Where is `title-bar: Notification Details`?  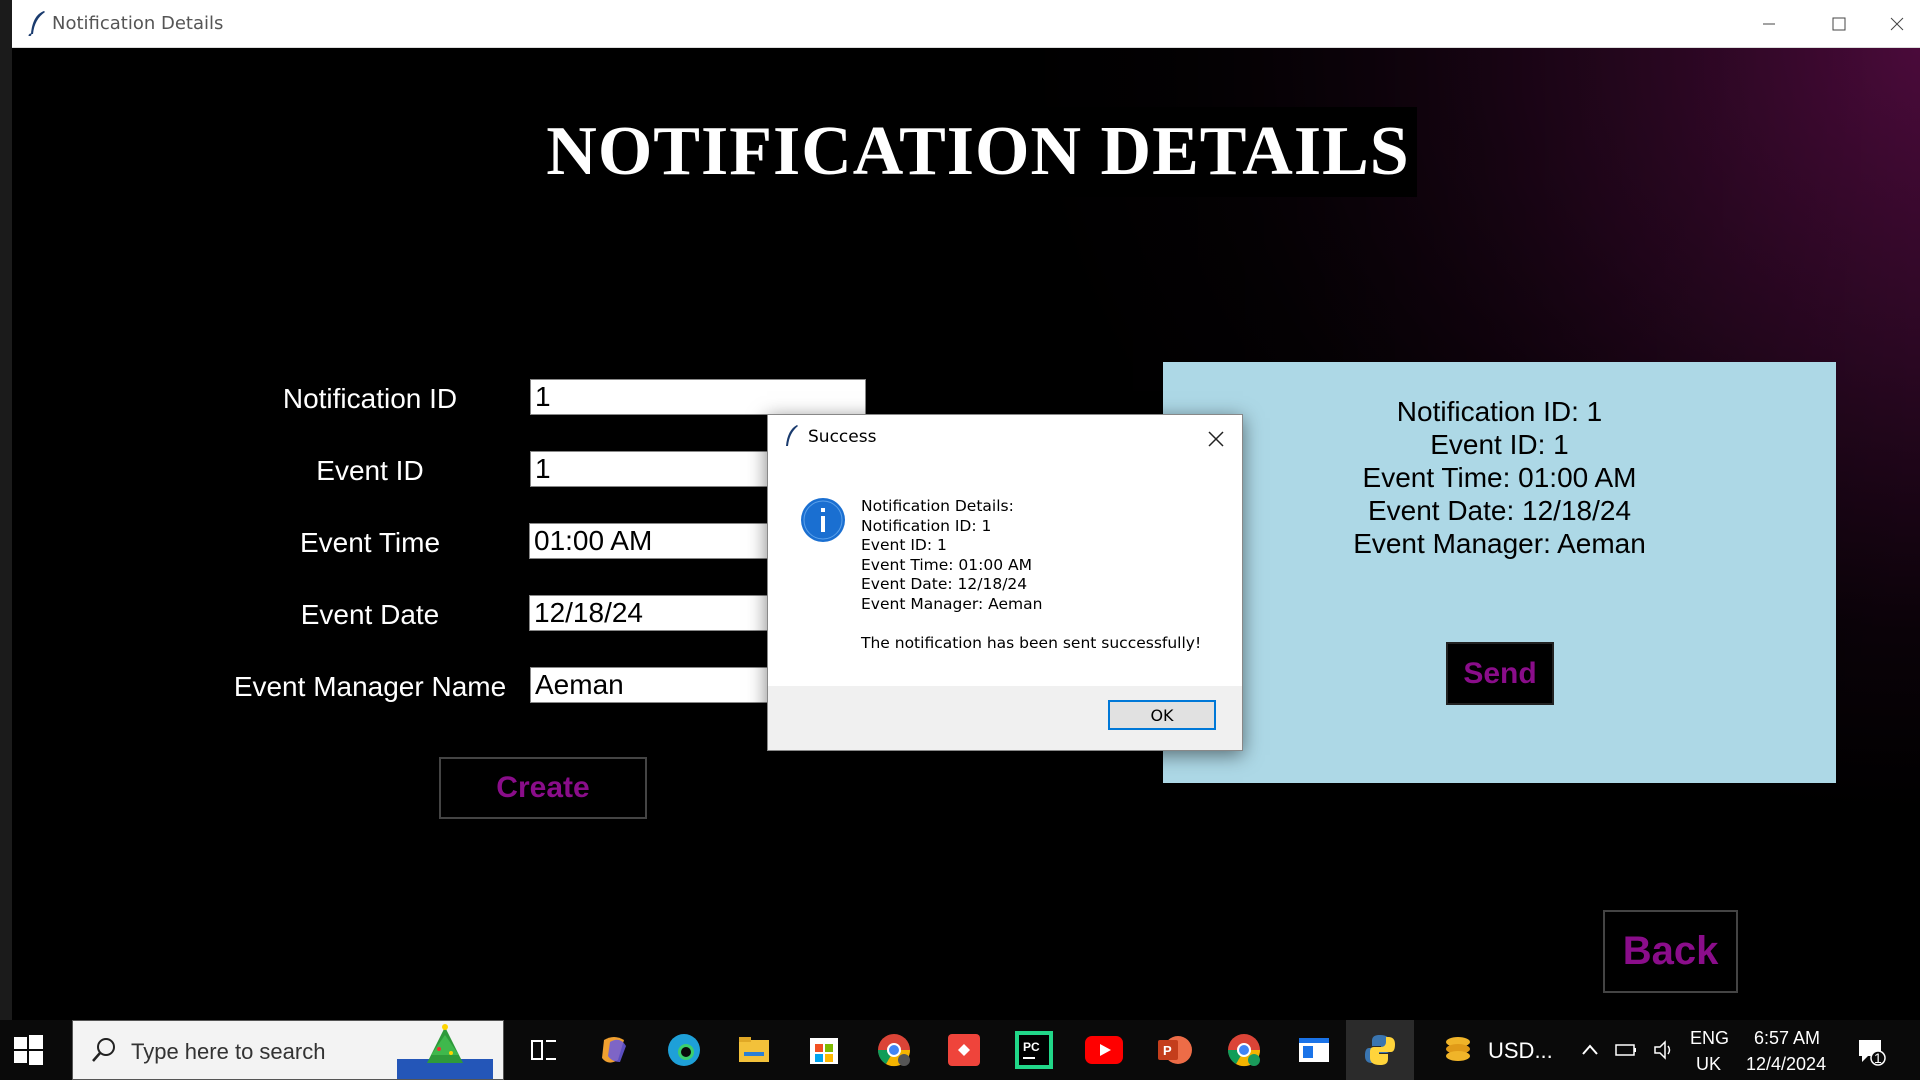 title-bar: Notification Details is located at coordinates (966, 24).